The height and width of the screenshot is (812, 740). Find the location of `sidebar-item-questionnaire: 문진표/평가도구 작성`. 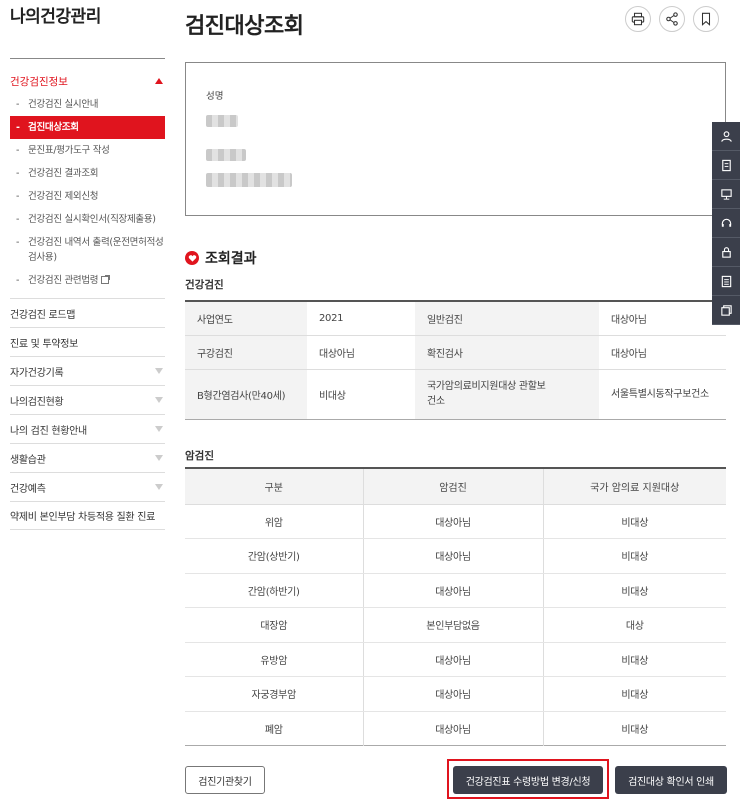

sidebar-item-questionnaire: 문진표/평가도구 작성 is located at coordinates (87, 150).